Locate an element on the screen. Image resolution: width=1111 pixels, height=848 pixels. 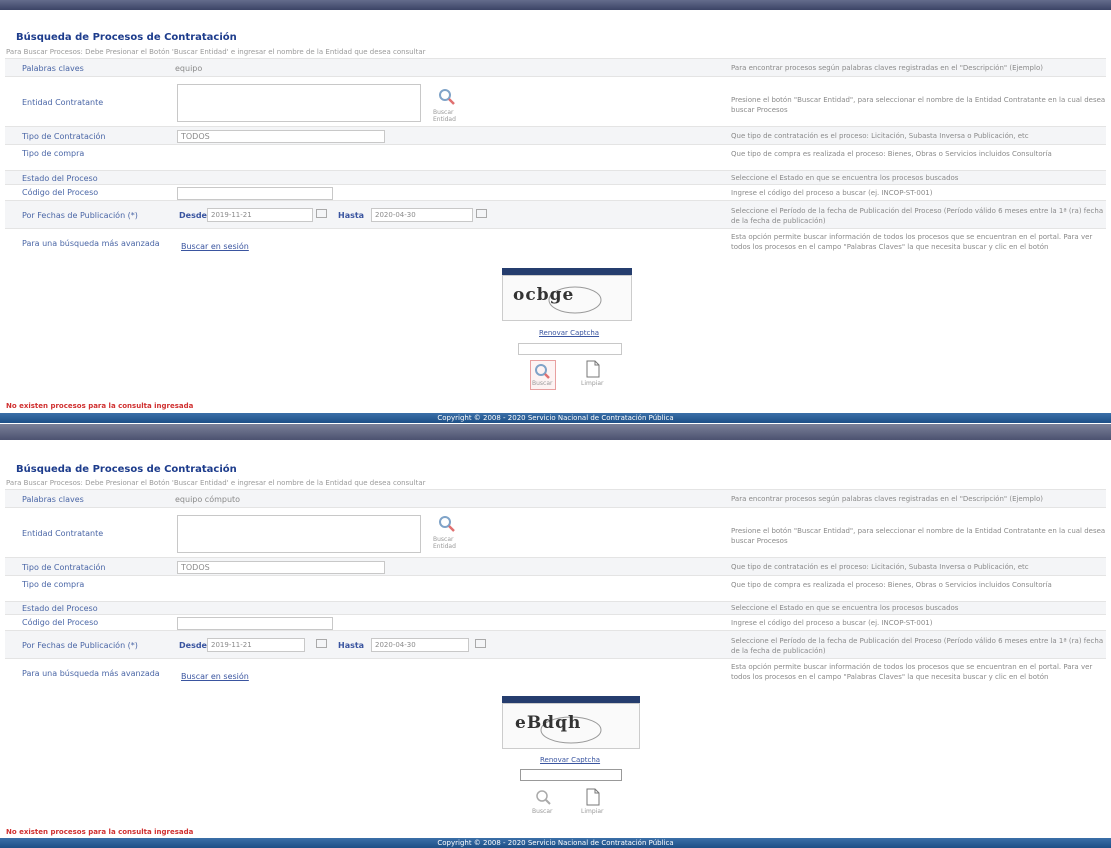
palabras-clave-input: equipo cómputo is located at coordinates (207, 499).